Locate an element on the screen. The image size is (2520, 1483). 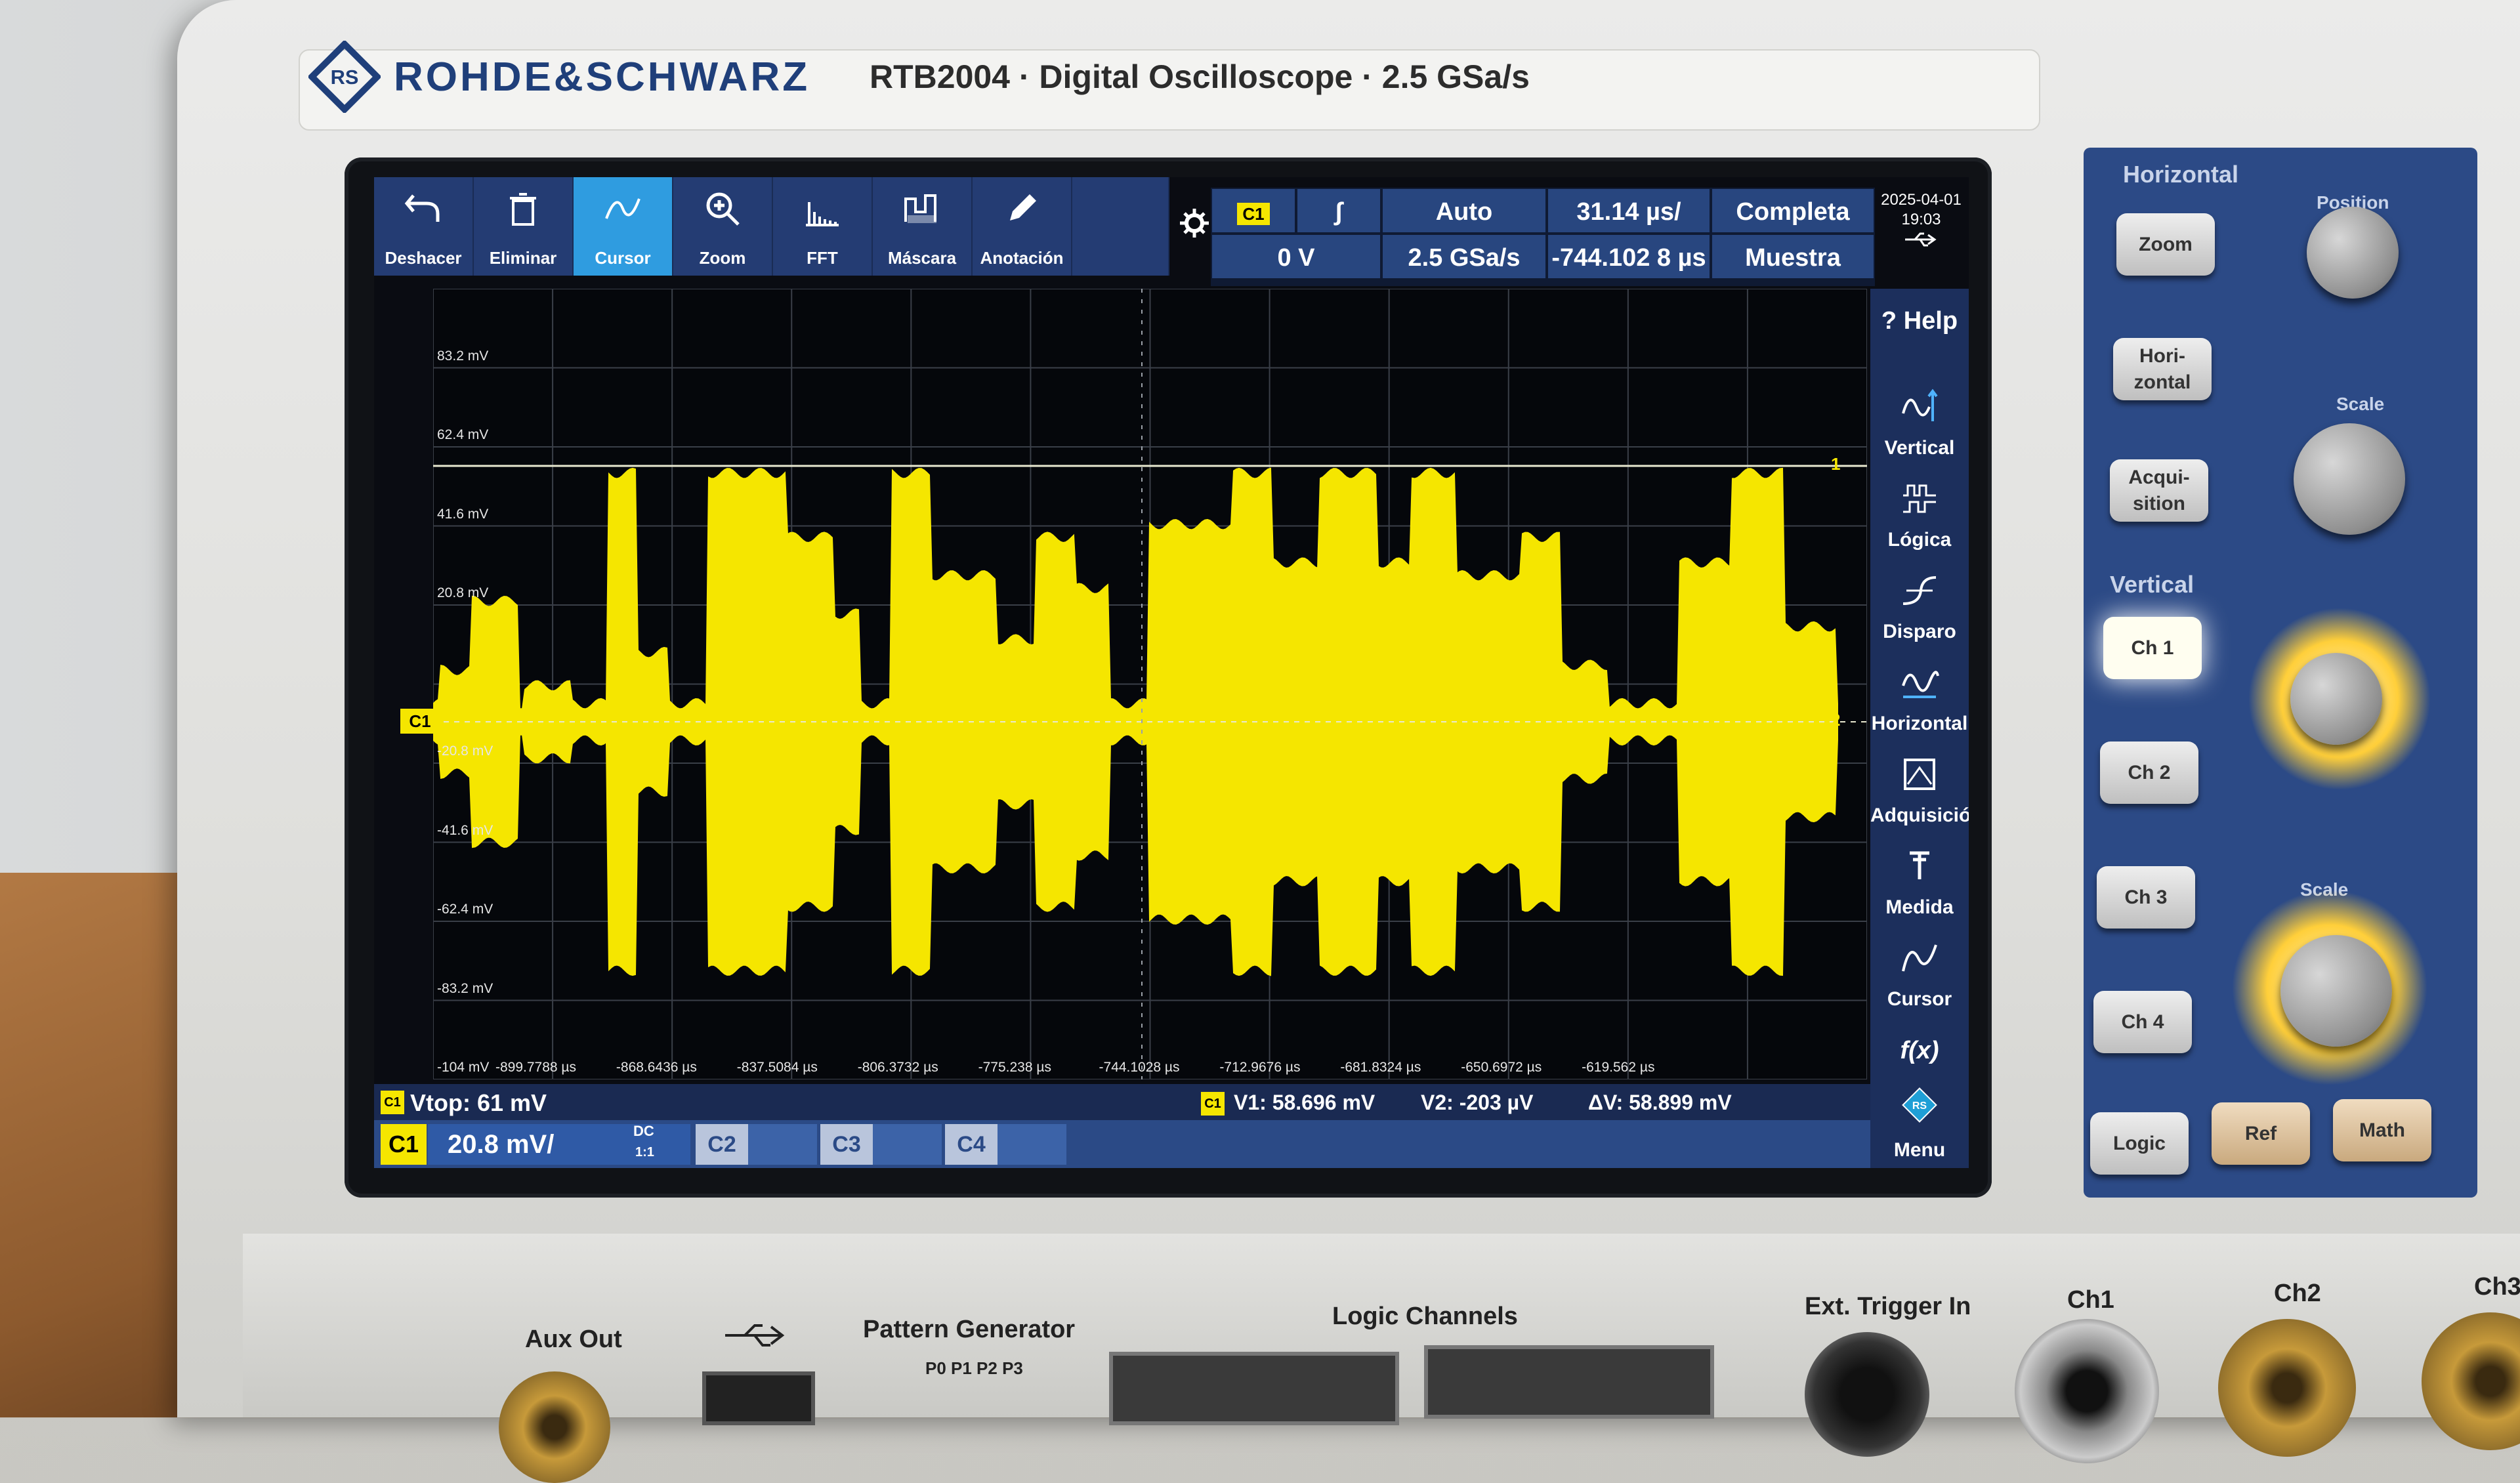
gear-icon is located at coordinates (1194, 223).